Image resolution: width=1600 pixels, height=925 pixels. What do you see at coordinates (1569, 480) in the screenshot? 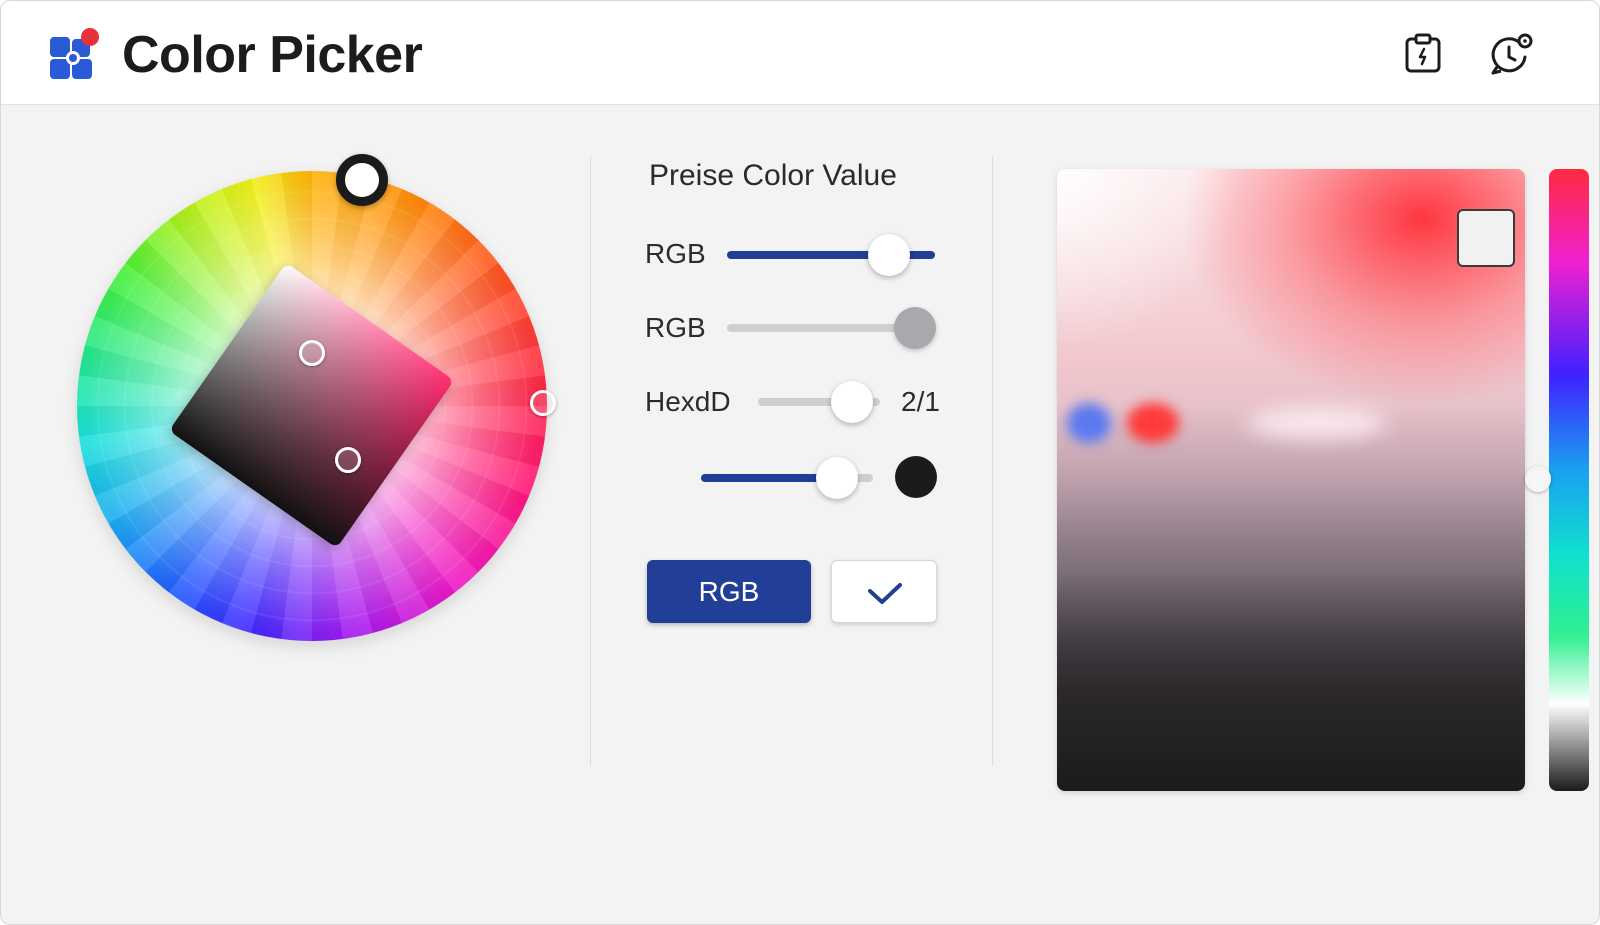
I see `hue-strip` at bounding box center [1569, 480].